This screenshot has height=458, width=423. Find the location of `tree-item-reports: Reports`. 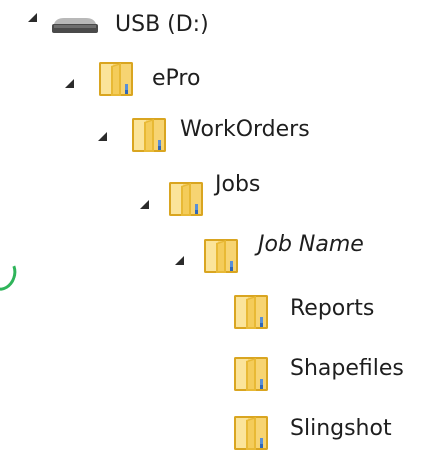

tree-item-reports: Reports is located at coordinates (322, 310).